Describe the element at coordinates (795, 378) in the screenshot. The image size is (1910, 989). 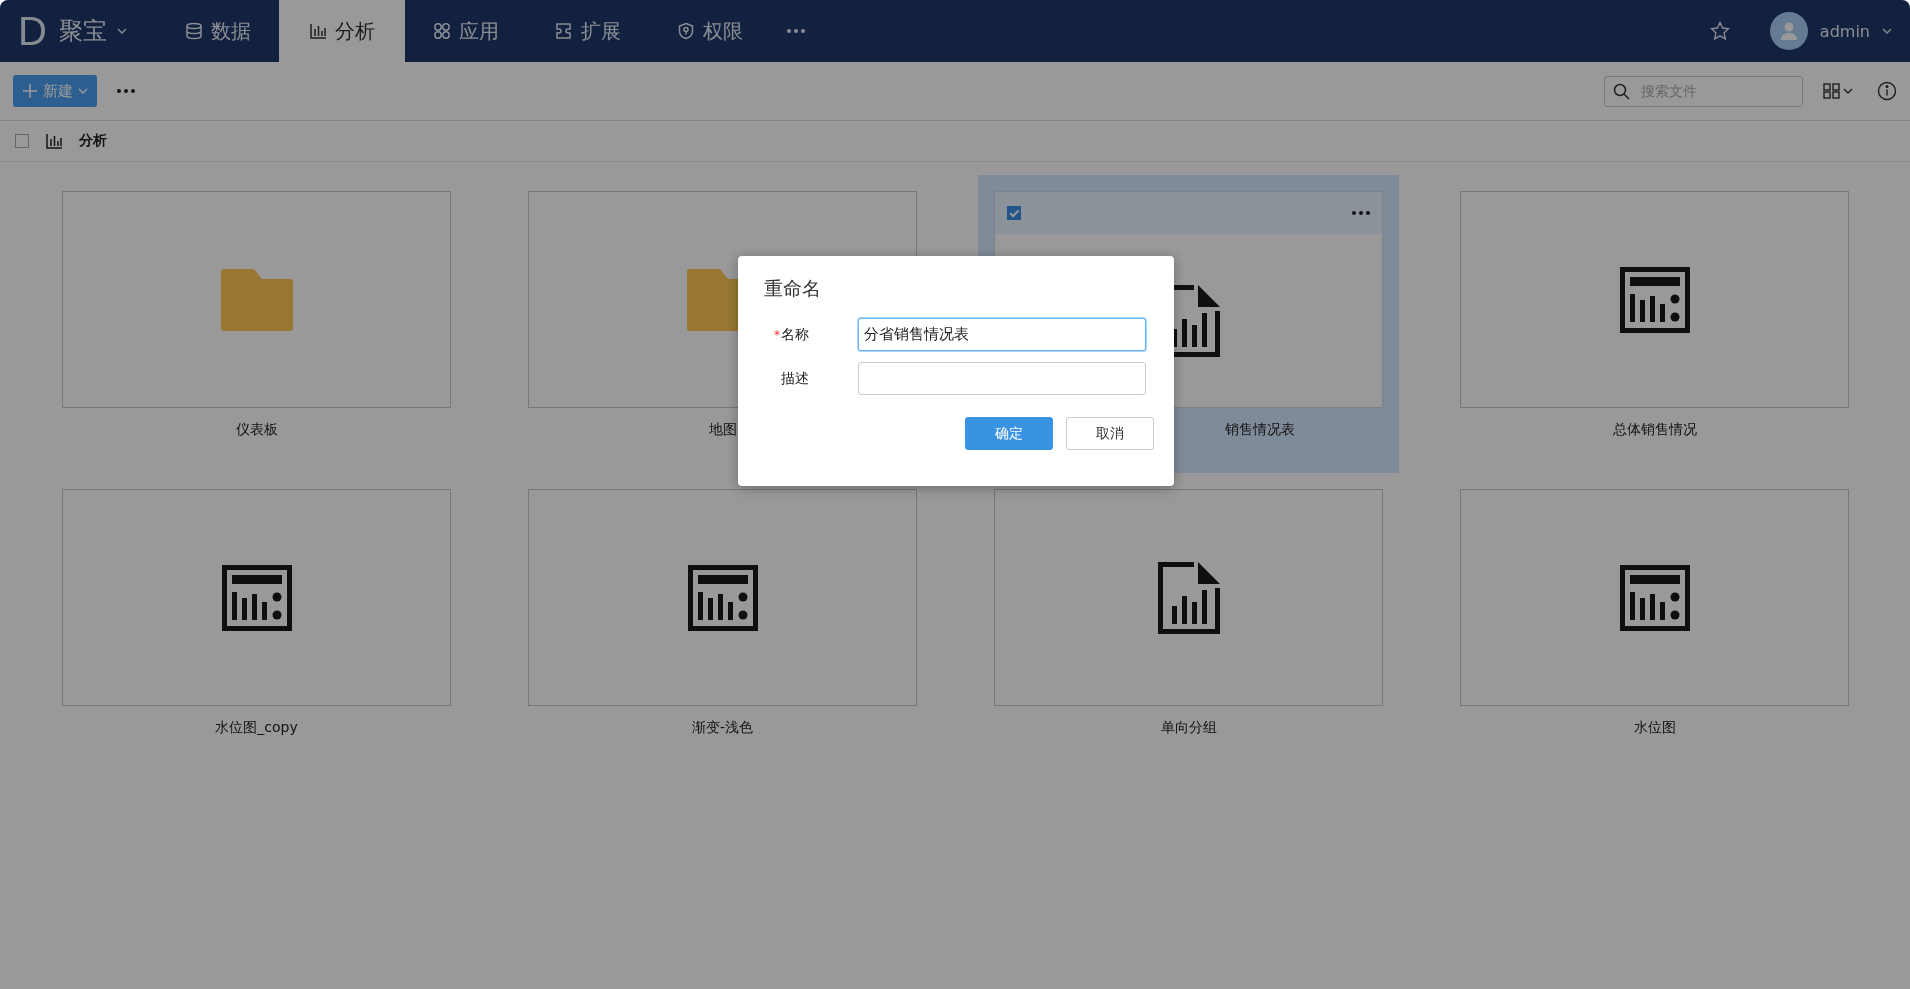
I see `field-label: 描述` at that location.